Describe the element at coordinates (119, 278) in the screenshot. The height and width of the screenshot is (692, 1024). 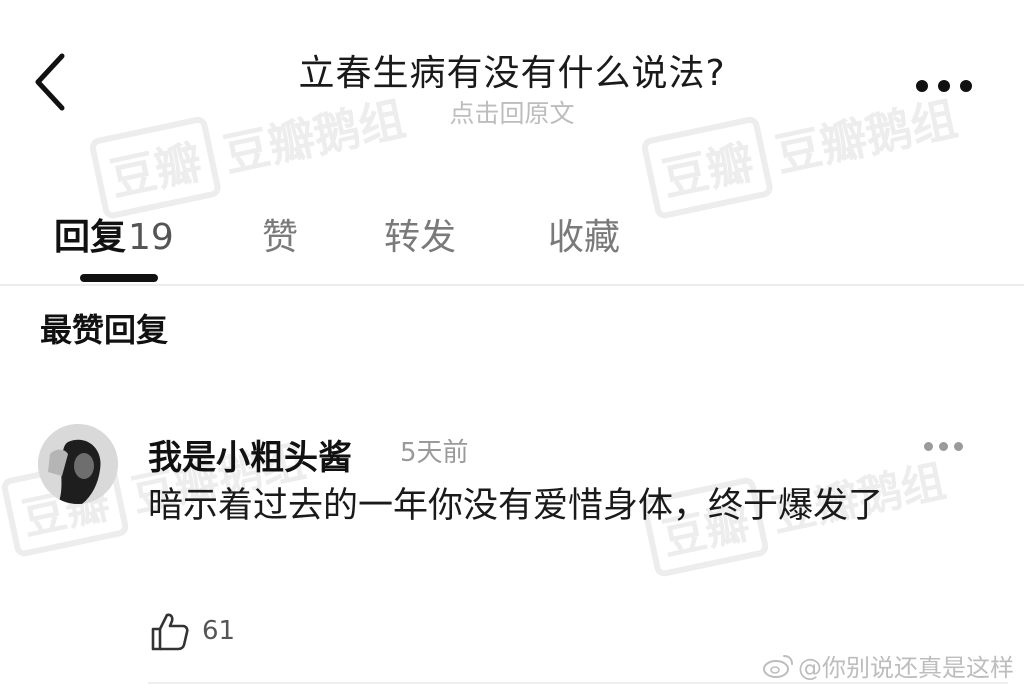
I see `active-tab-indicator` at that location.